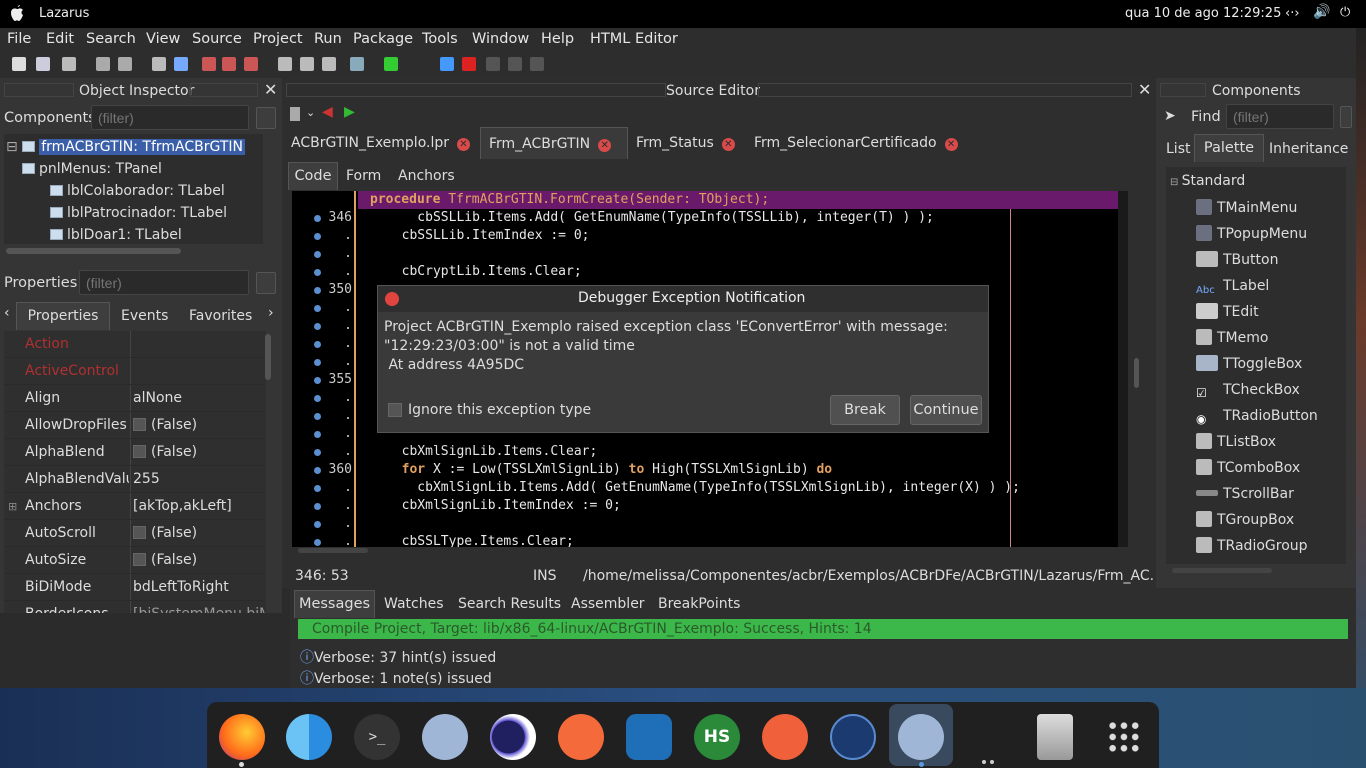  I want to click on code-line: cbXmlSignLib.Items.Clear;, so click(492, 452).